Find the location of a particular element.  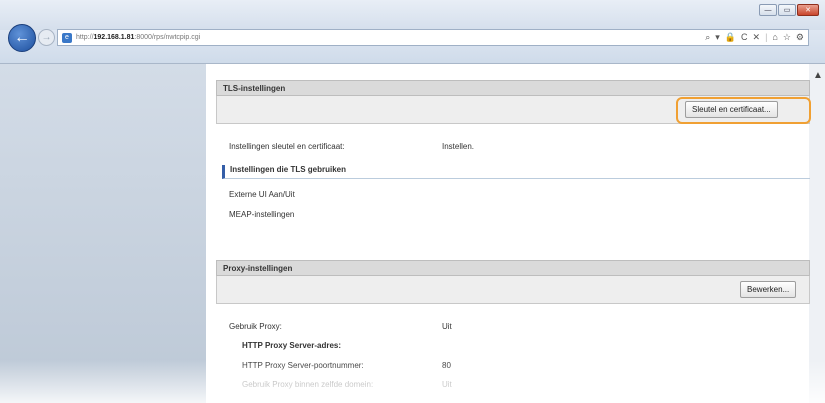

dropdown-icon: ▾ is located at coordinates (717, 37).